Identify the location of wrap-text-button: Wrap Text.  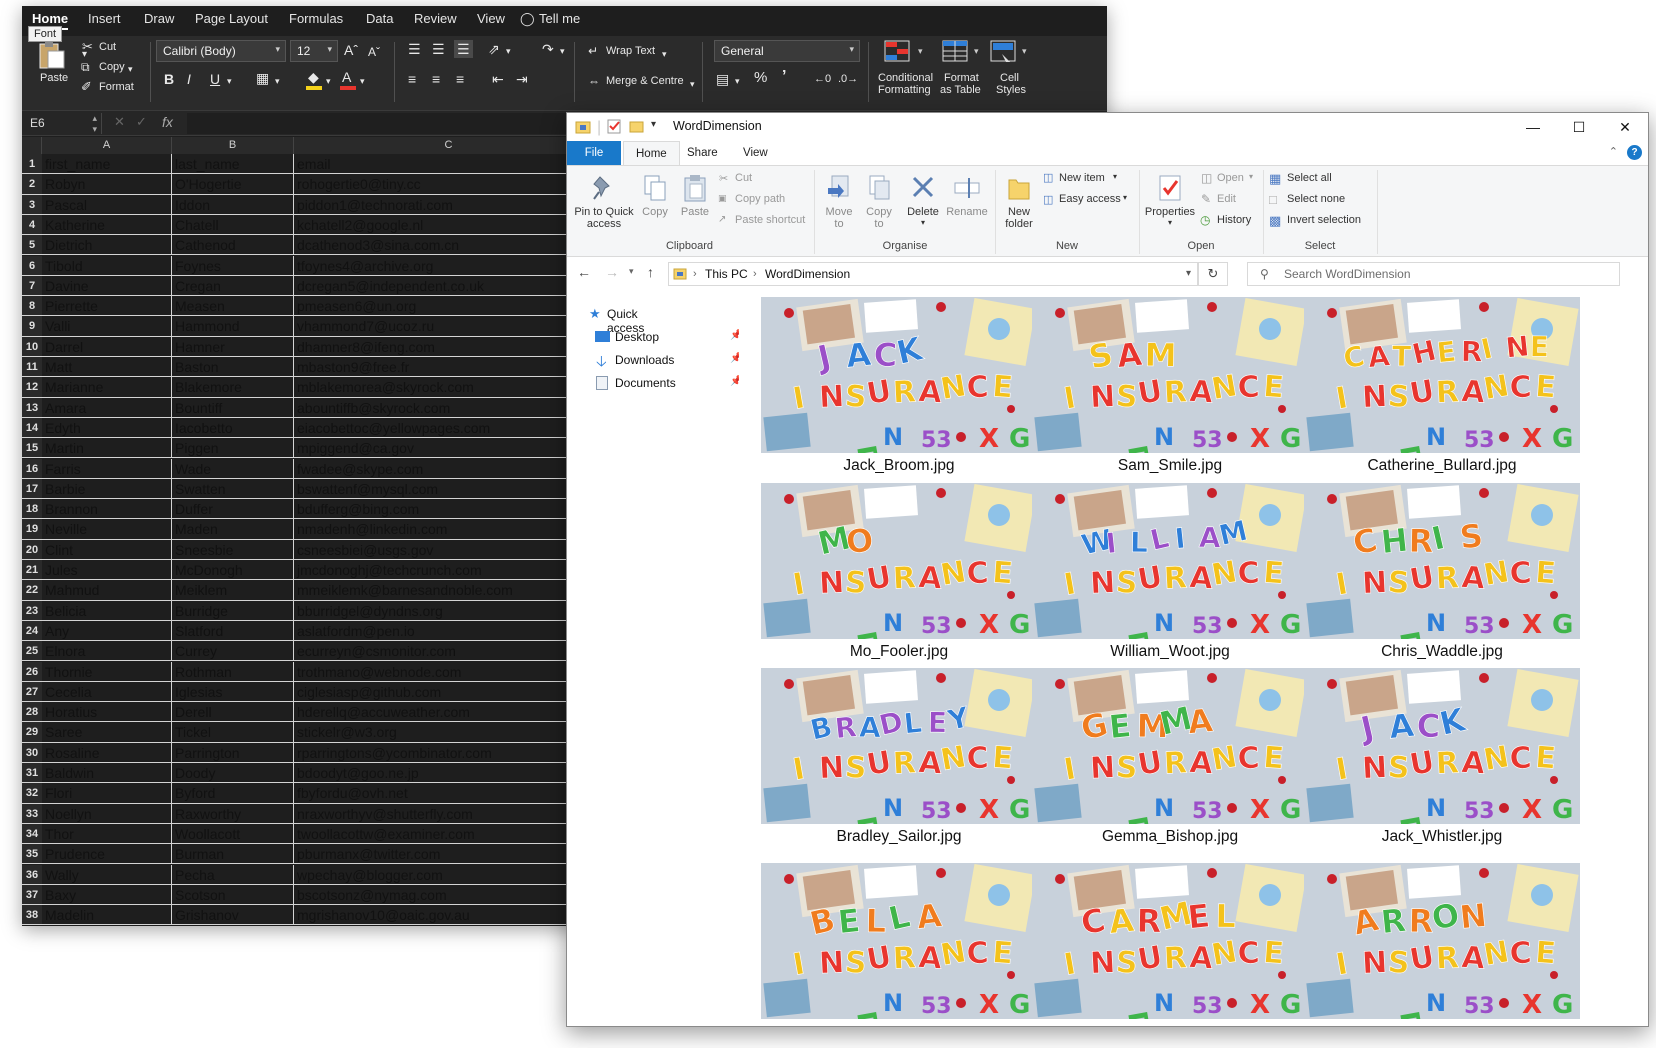
(630, 51).